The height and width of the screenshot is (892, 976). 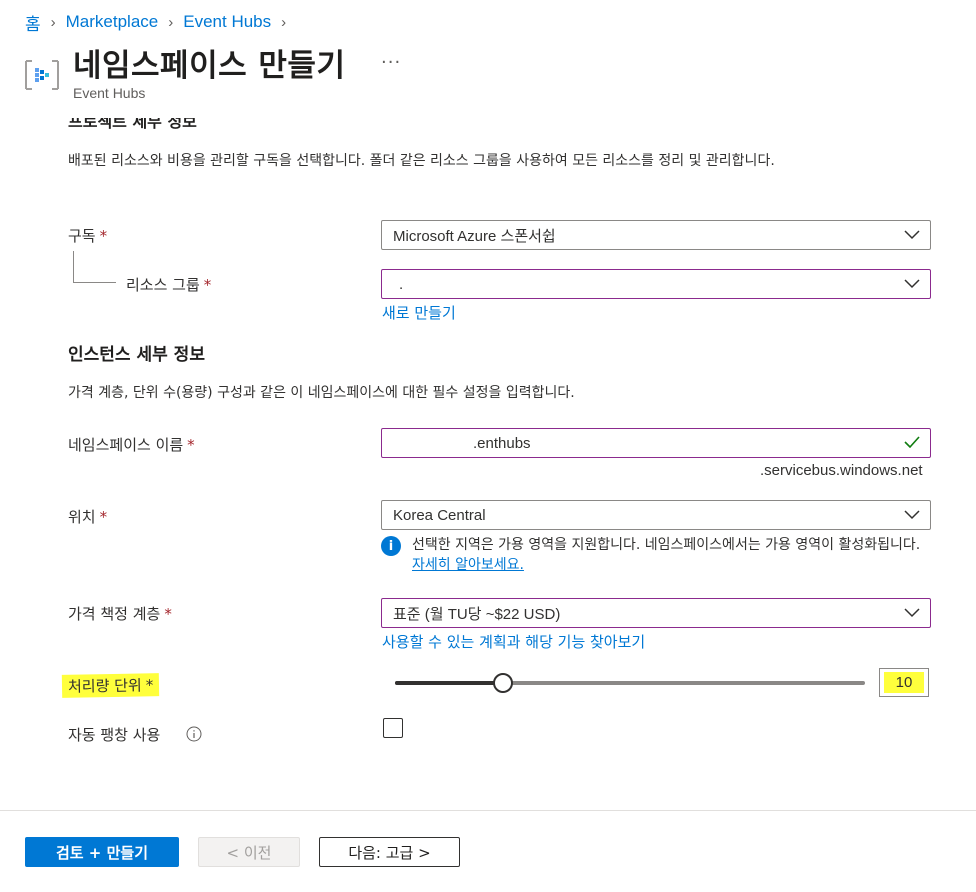 I want to click on pricing-label: 가격 책정 계층 *, so click(x=120, y=614).